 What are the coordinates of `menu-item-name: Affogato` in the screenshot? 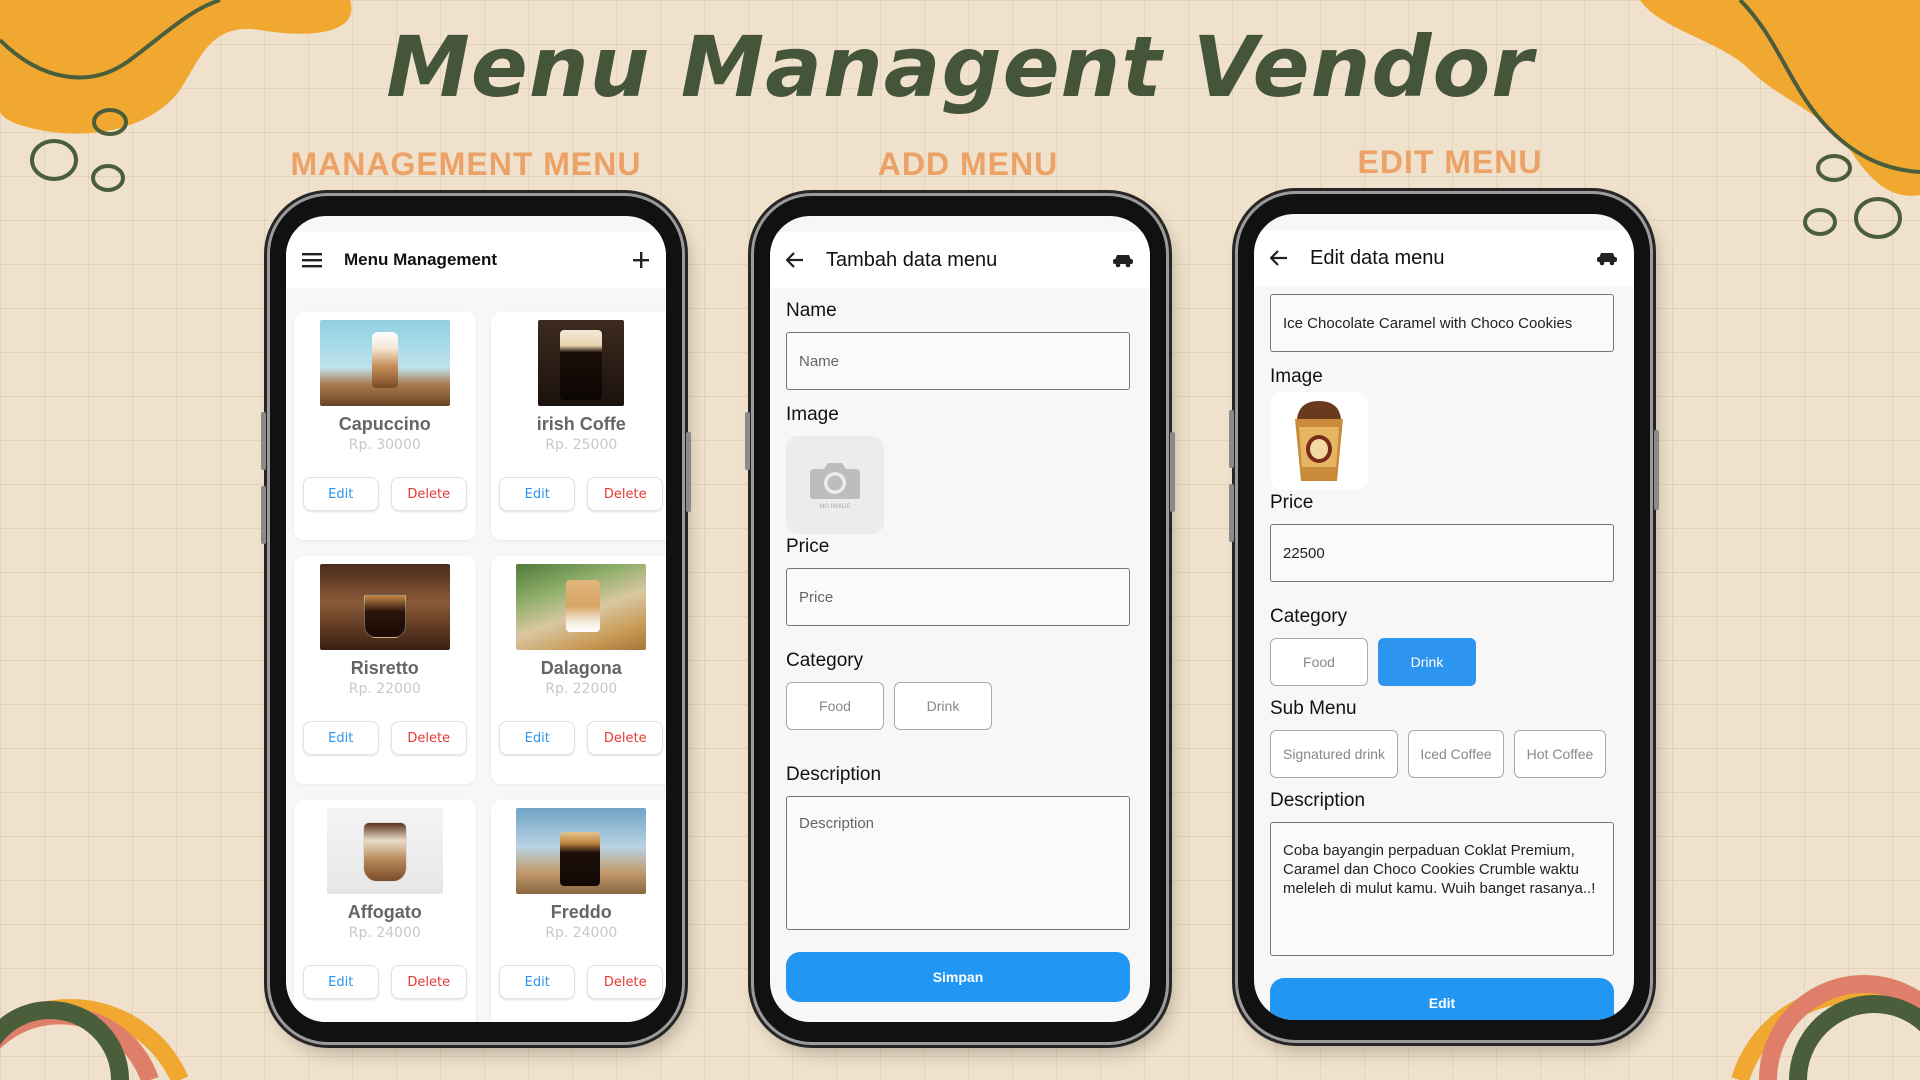 It's located at (384, 912).